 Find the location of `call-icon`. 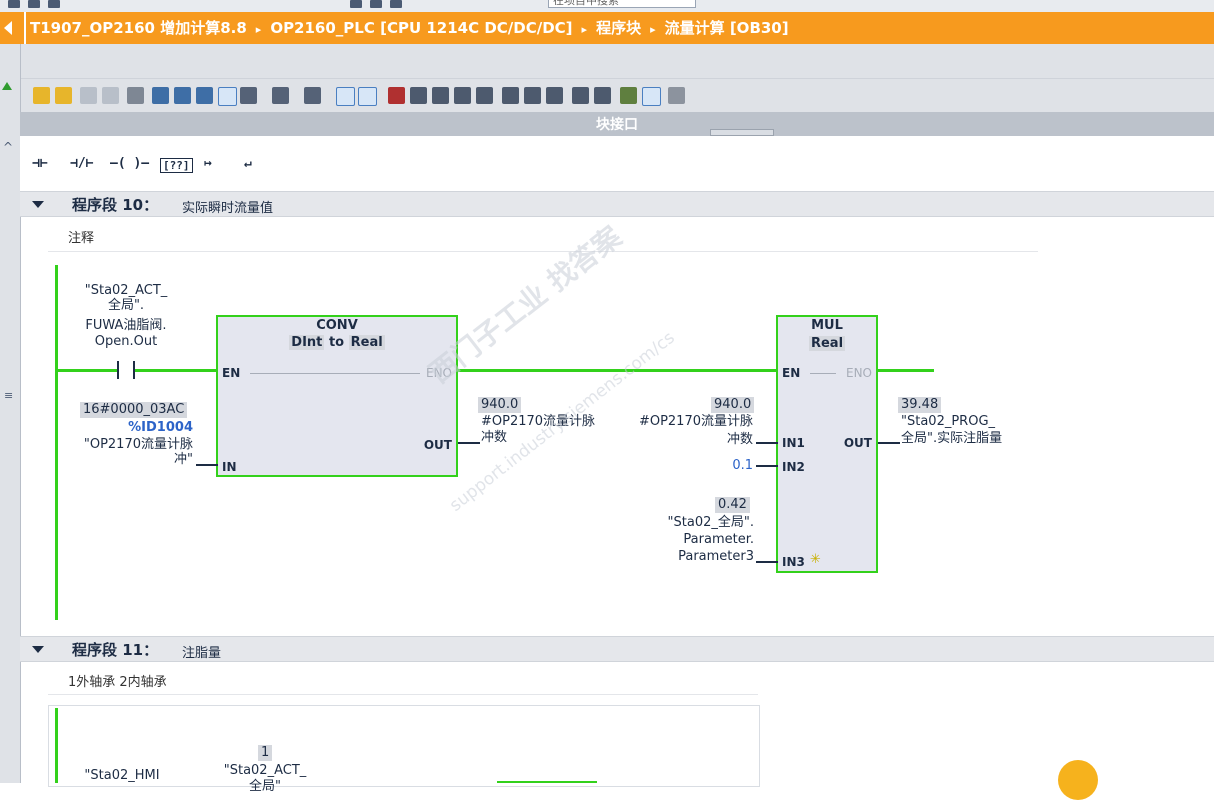

call-icon is located at coordinates (580, 95).